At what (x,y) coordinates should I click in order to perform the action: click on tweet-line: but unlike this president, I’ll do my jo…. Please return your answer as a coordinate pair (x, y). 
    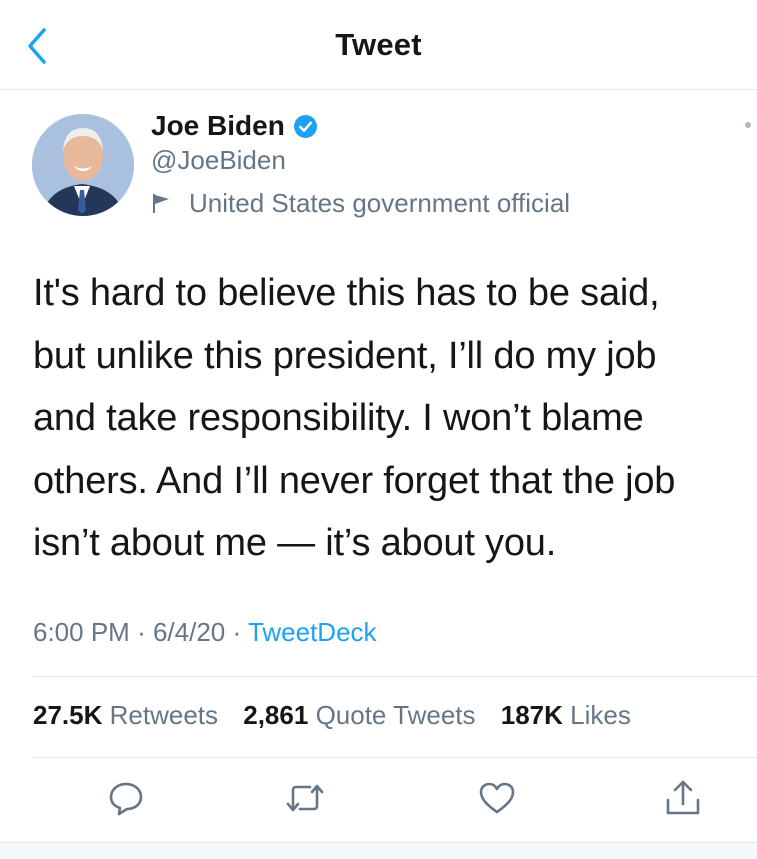
    Looking at the image, I should click on (345, 355).